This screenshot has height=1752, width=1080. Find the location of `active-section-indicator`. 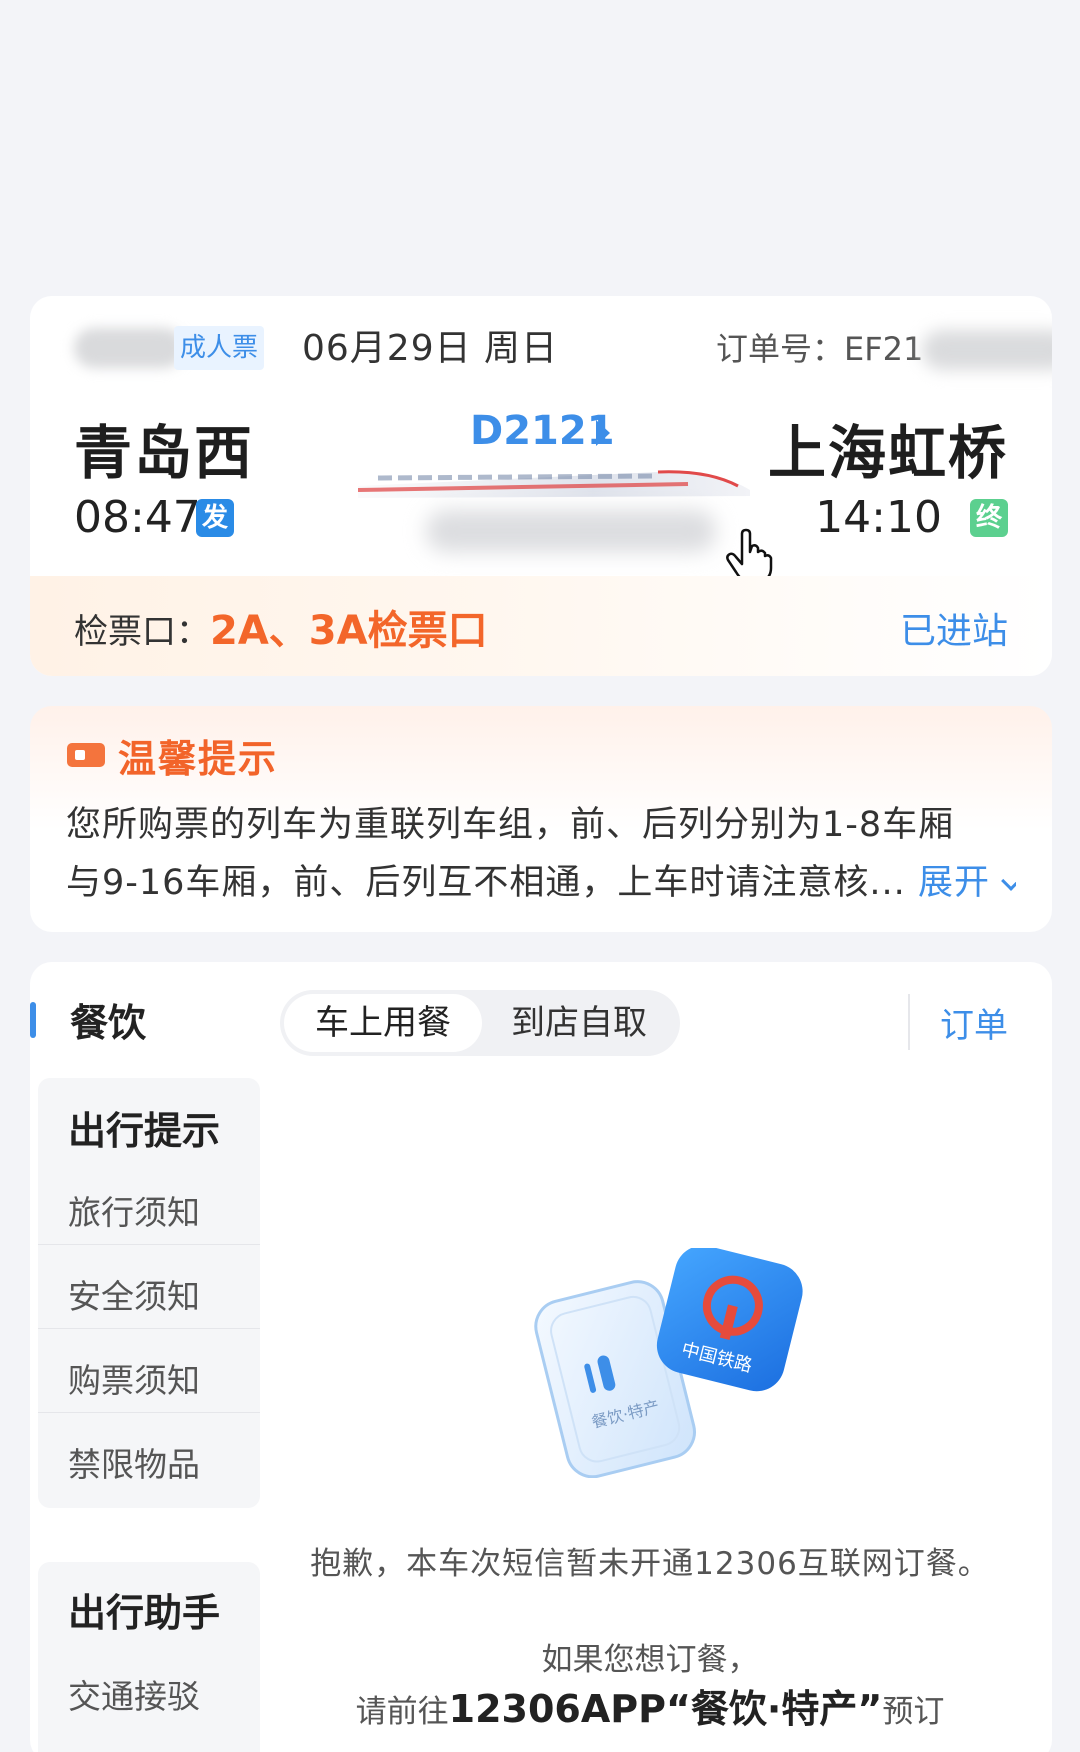

active-section-indicator is located at coordinates (33, 1020).